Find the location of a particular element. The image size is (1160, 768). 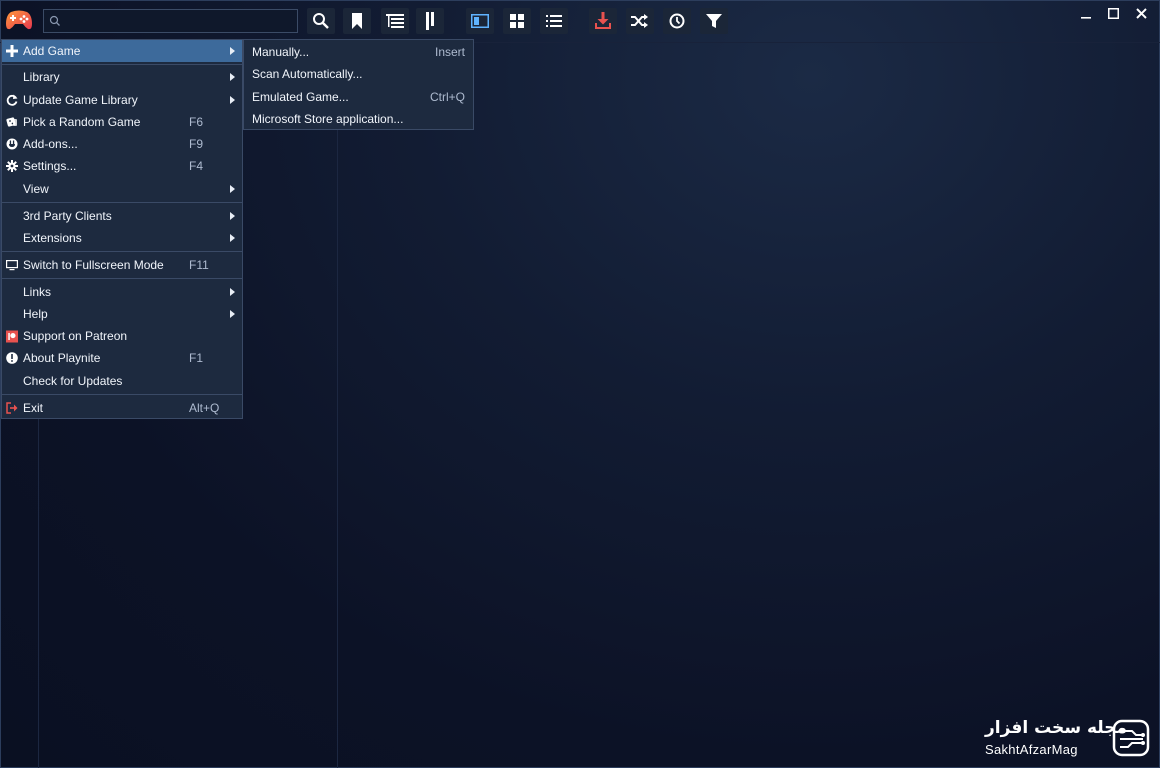

filter-icon is located at coordinates (714, 21).